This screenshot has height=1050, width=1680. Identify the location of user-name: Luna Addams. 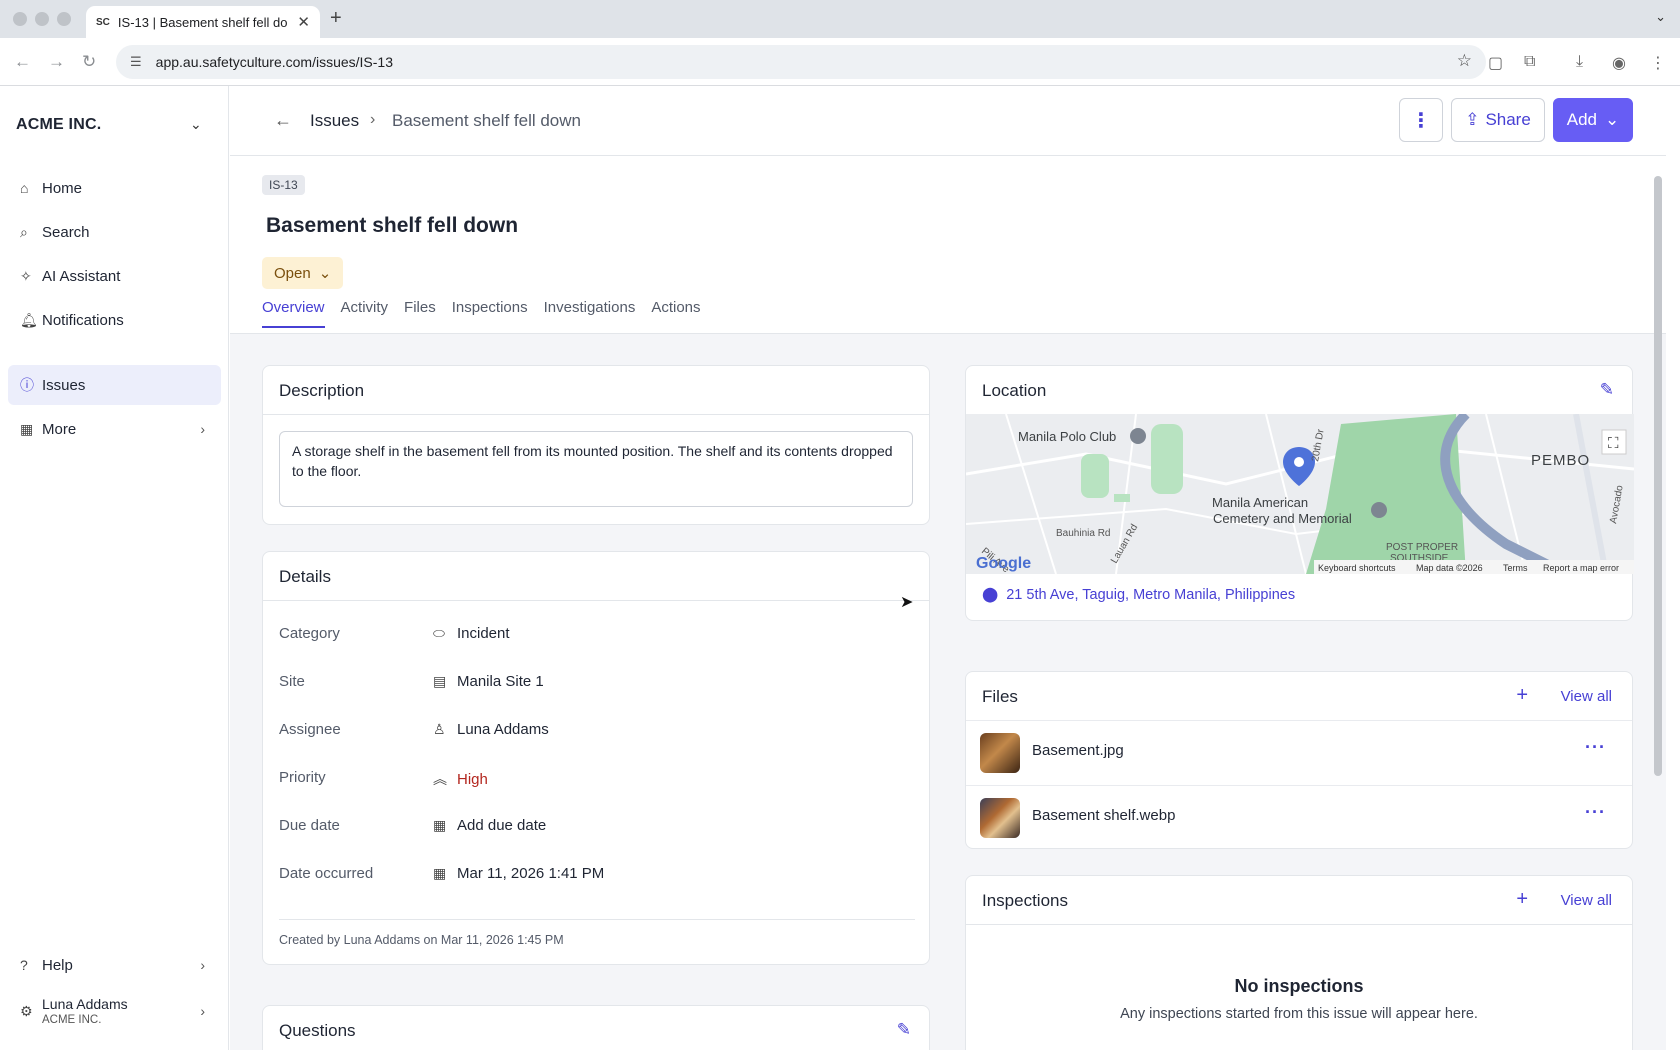
(85, 1004).